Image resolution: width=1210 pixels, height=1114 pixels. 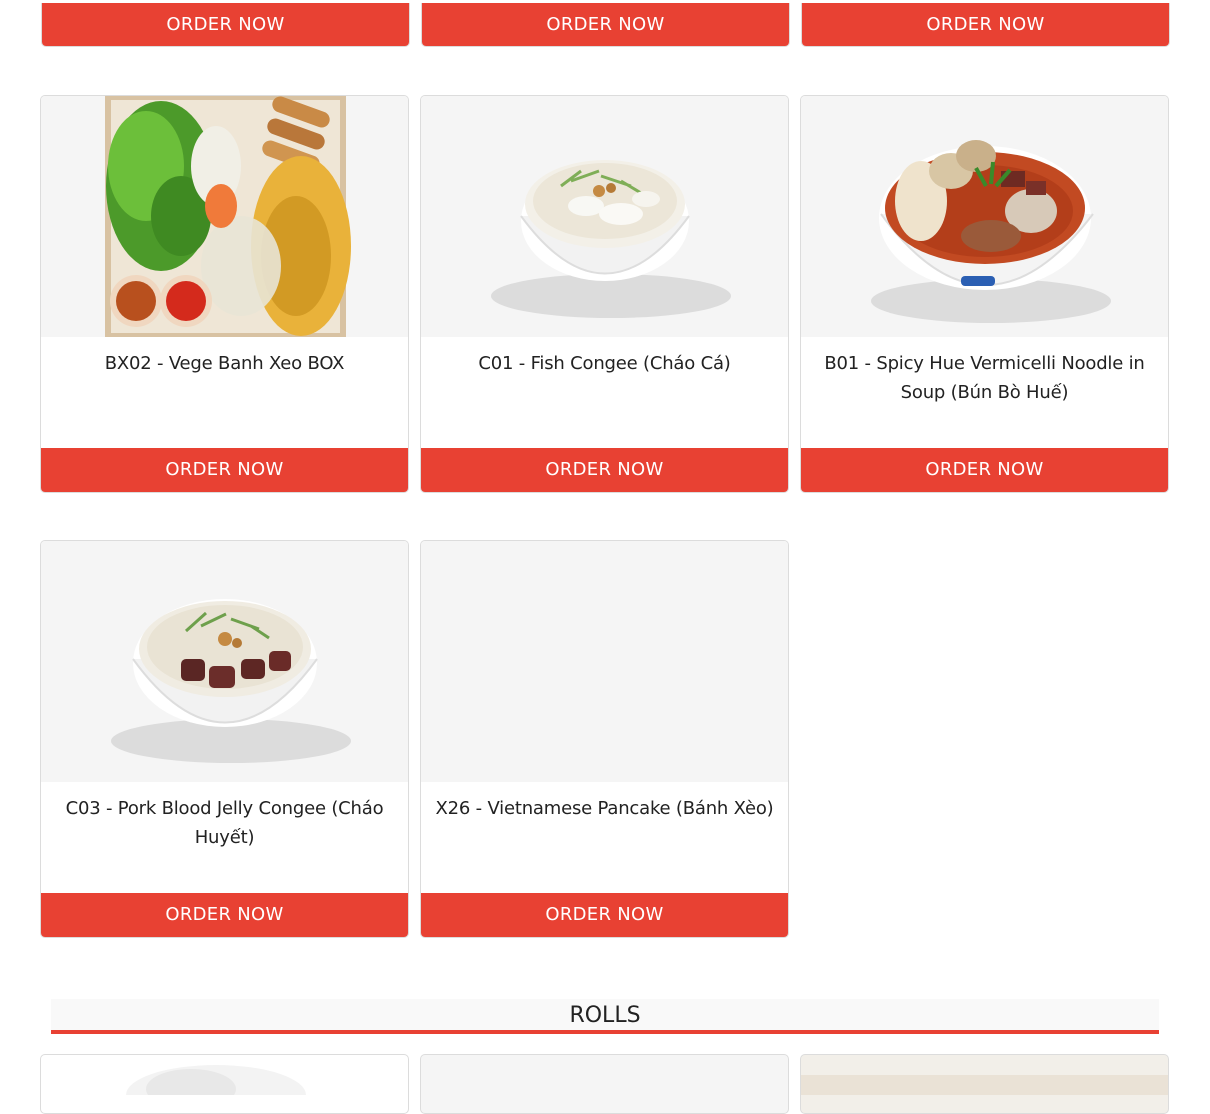 I want to click on bun-bo-hue-image, so click(x=984, y=216).